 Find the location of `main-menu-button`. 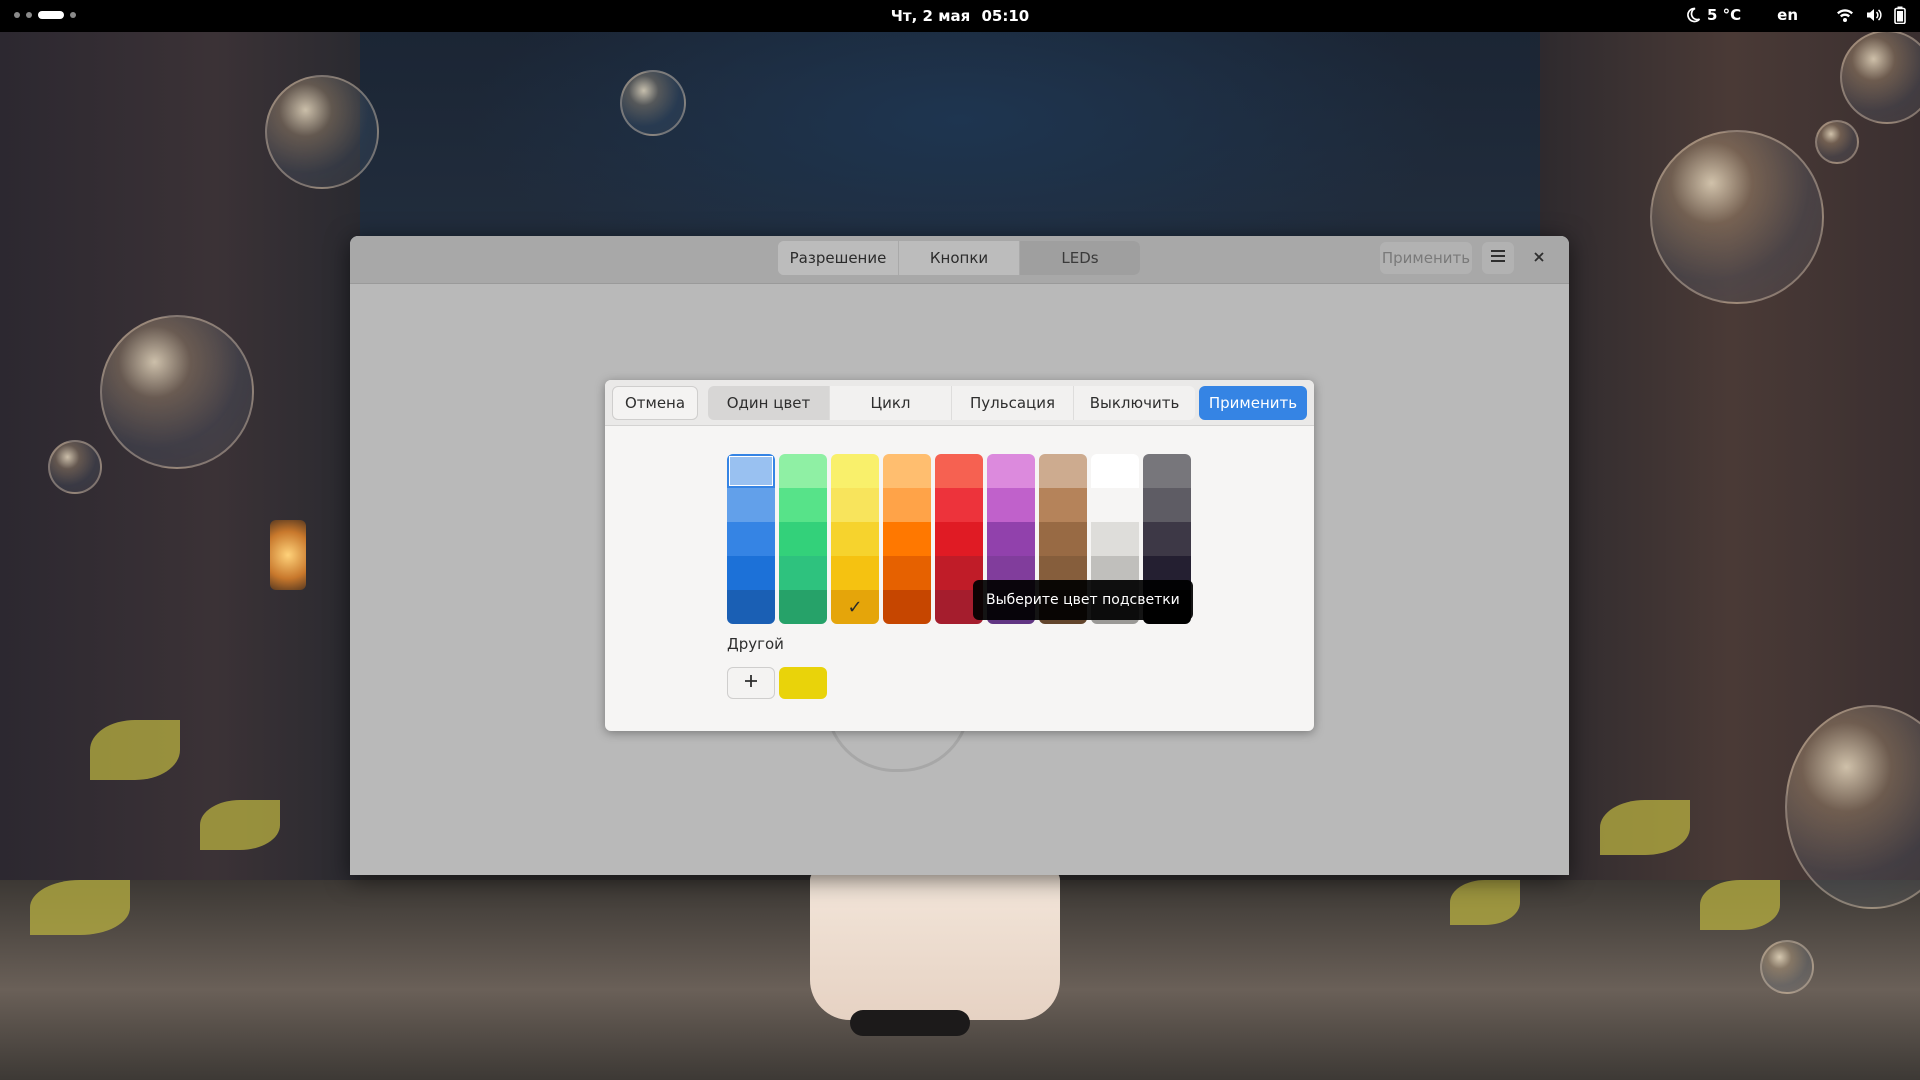

main-menu-button is located at coordinates (1498, 258).